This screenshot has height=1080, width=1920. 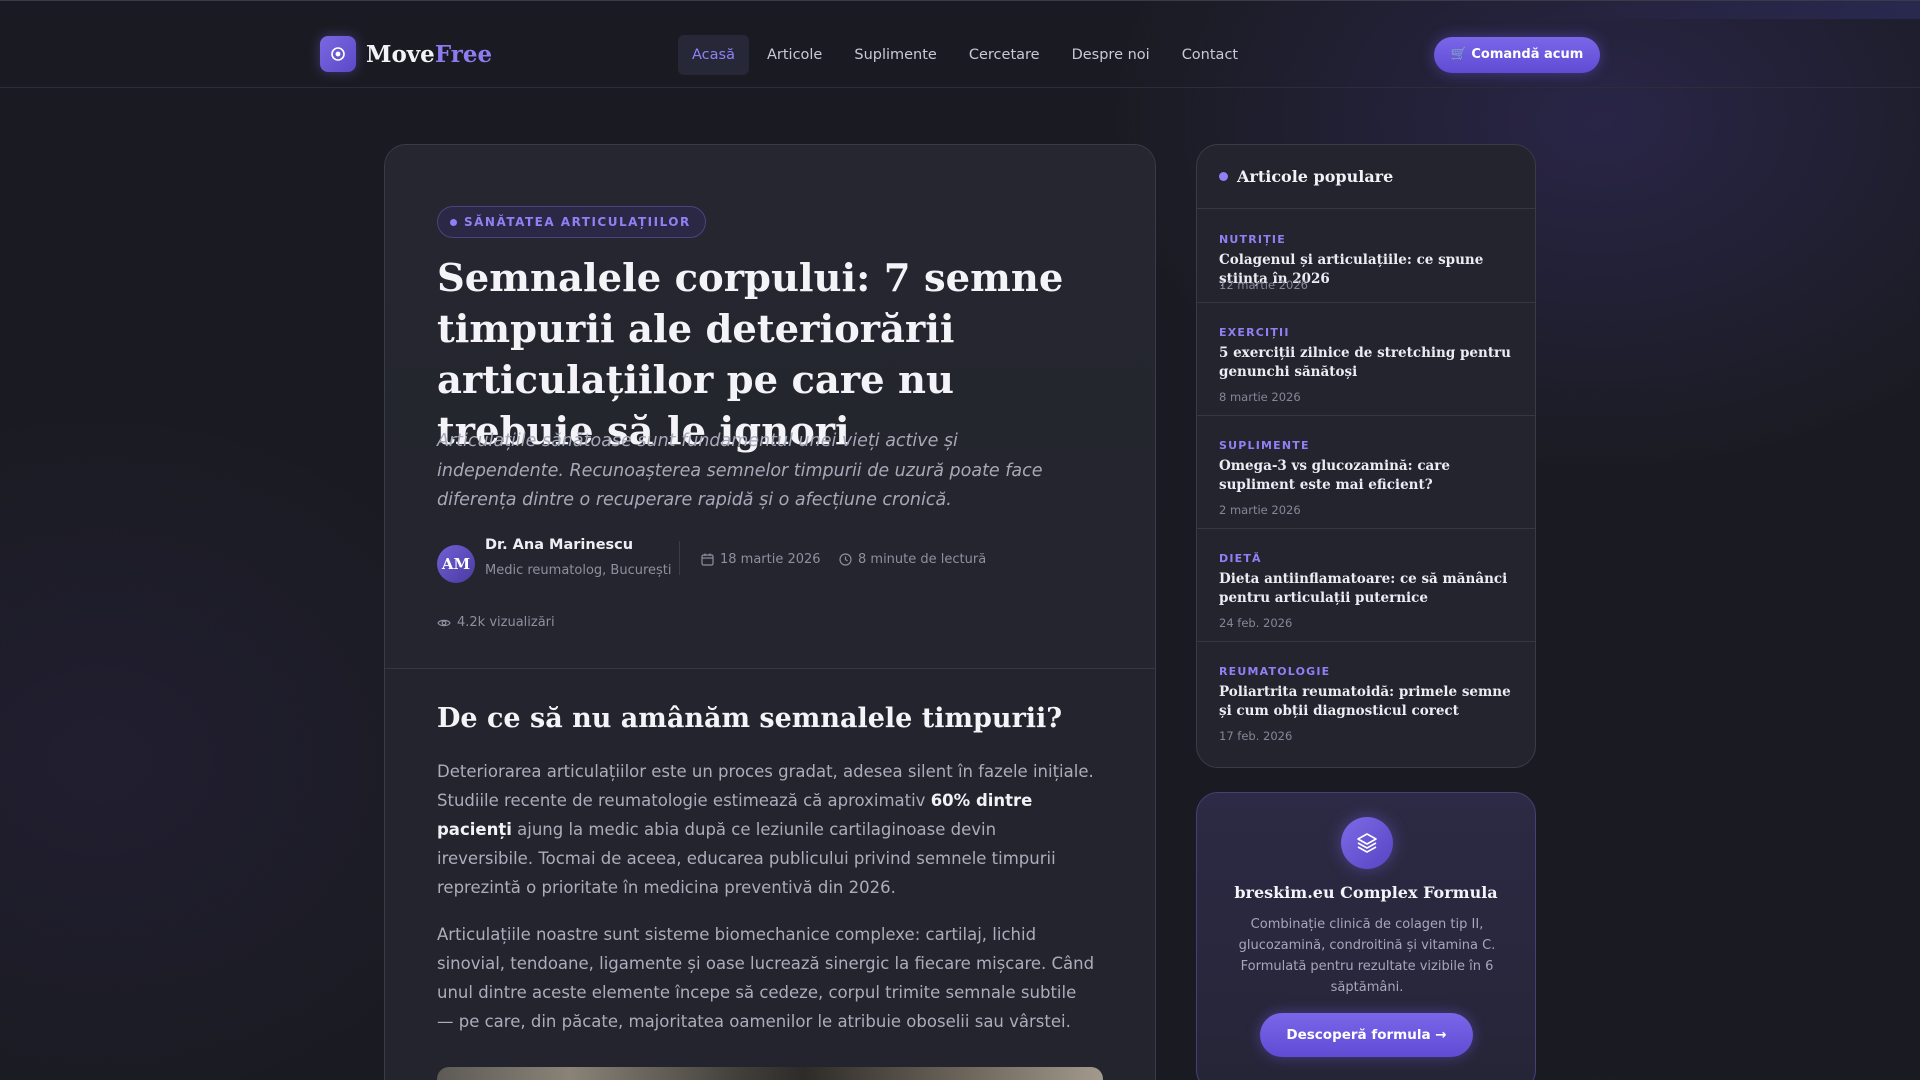 I want to click on nav-item-contact: Contact, so click(x=1210, y=55).